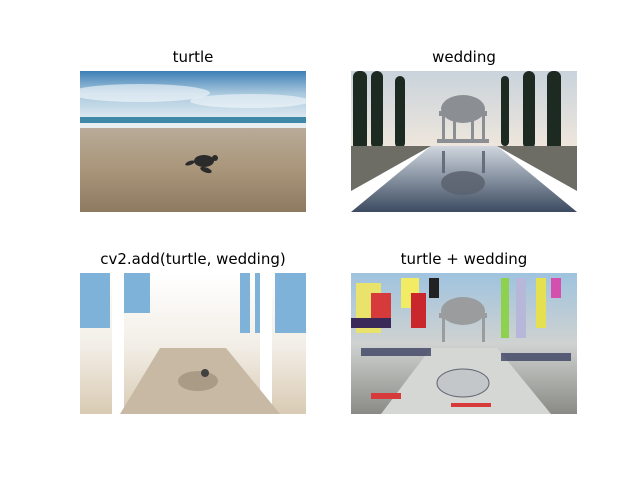  I want to click on panel-title-turtle: turtle, so click(193, 57).